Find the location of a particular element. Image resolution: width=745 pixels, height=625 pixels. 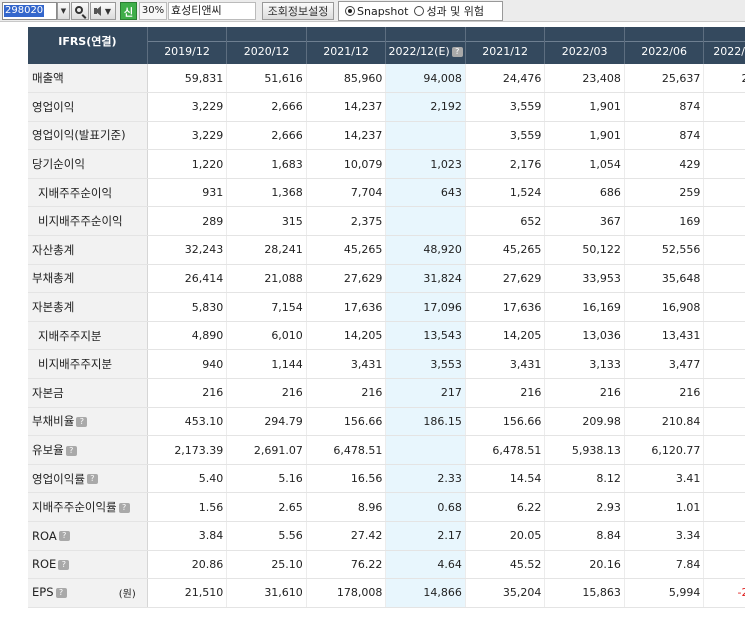

row-label: 당기순이익 is located at coordinates (88, 164).